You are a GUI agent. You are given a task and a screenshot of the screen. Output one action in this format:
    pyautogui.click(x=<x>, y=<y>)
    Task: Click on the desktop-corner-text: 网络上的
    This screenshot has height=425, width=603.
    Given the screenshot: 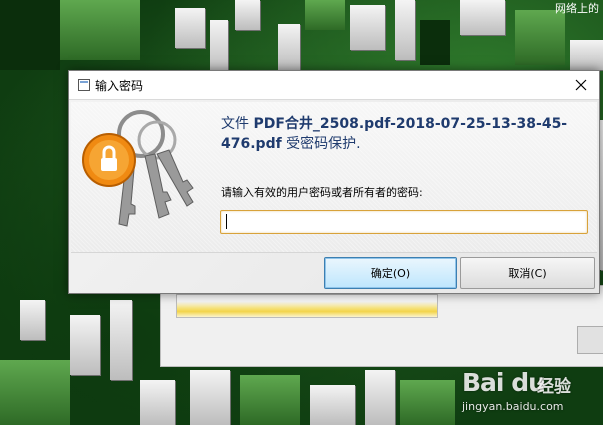 What is the action you would take?
    pyautogui.click(x=577, y=8)
    